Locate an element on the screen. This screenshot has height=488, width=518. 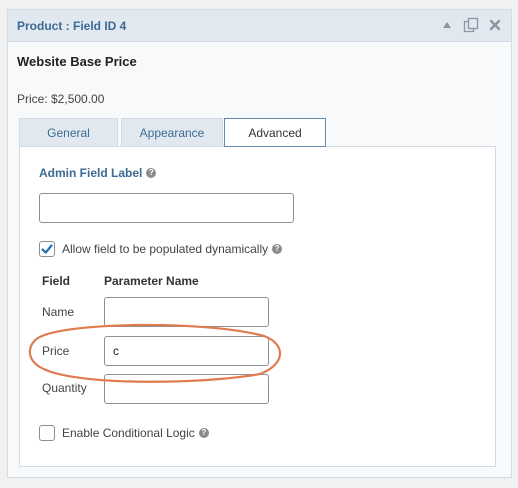
admin-field-label: Admin Field Label ? is located at coordinates (98, 173).